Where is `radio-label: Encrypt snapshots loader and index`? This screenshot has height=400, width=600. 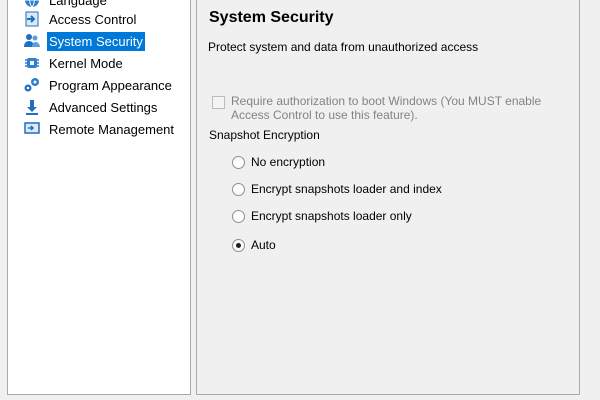
radio-label: Encrypt snapshots loader and index is located at coordinates (346, 189).